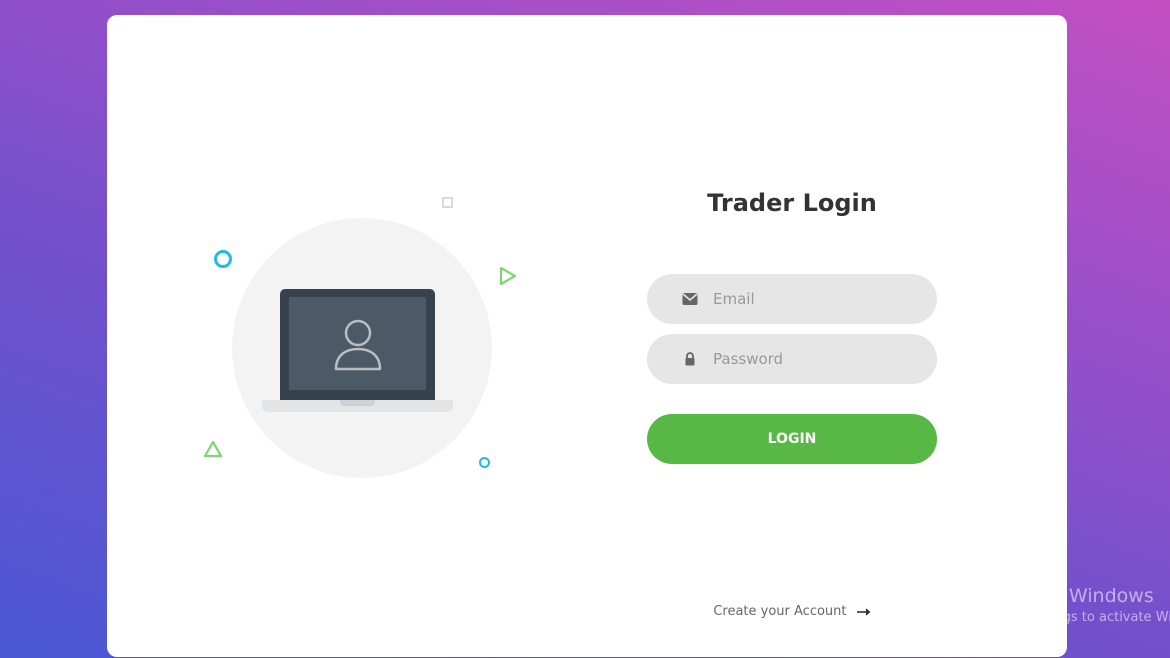 The width and height of the screenshot is (1170, 658). I want to click on laptop-icon, so click(357, 345).